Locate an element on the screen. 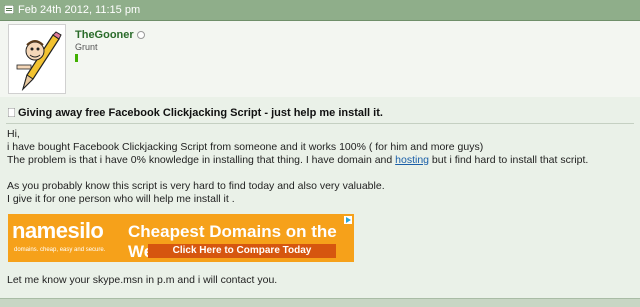 The height and width of the screenshot is (307, 640). message-line: Hi, is located at coordinates (13, 134).